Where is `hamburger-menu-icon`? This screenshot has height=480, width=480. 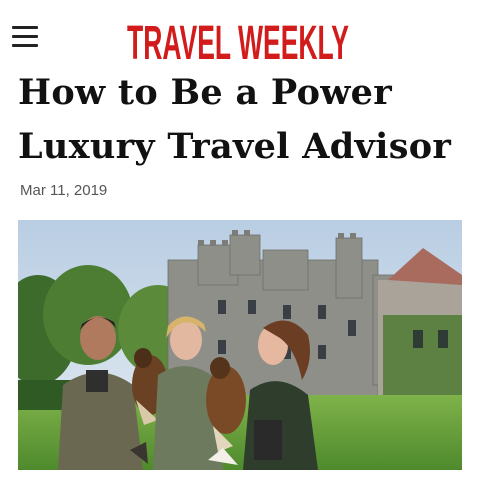 hamburger-menu-icon is located at coordinates (26, 36).